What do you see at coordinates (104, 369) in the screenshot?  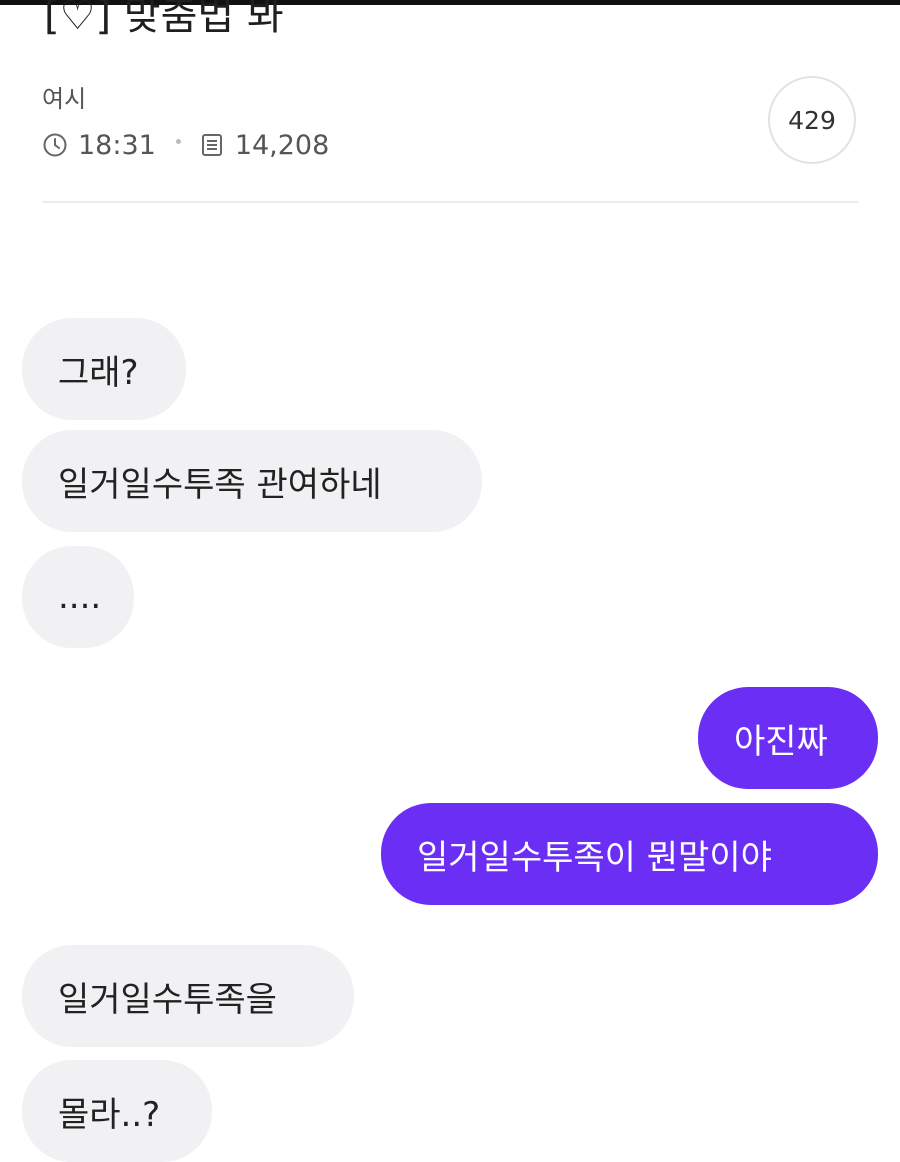 I see `incoming-message-bubble: 그래?` at bounding box center [104, 369].